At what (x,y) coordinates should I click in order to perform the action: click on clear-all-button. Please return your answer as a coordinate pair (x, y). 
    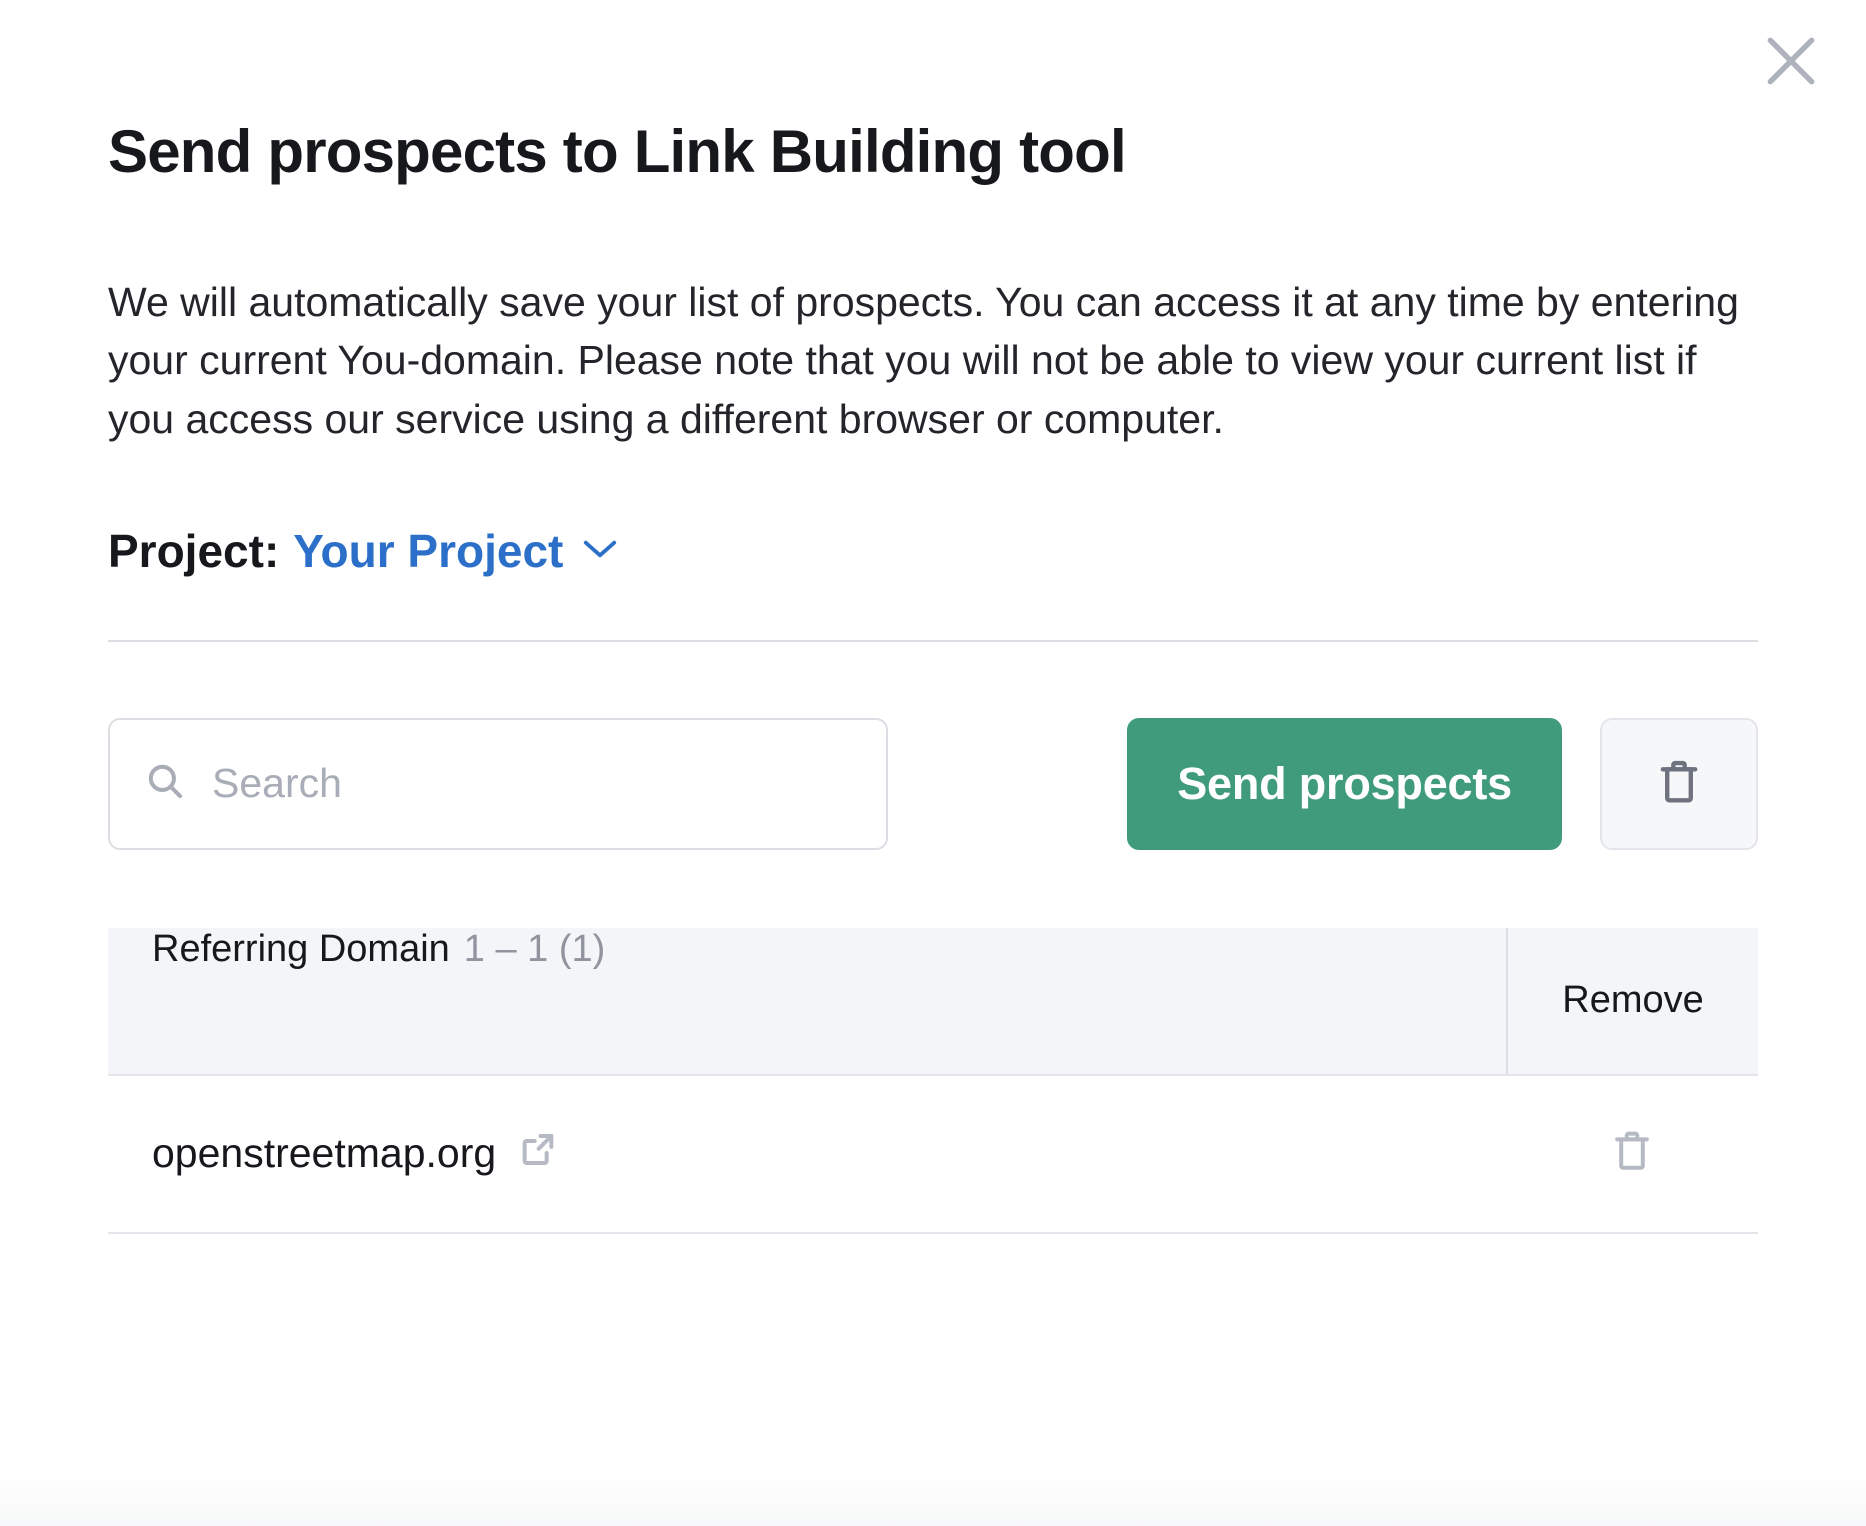
    Looking at the image, I should click on (1679, 783).